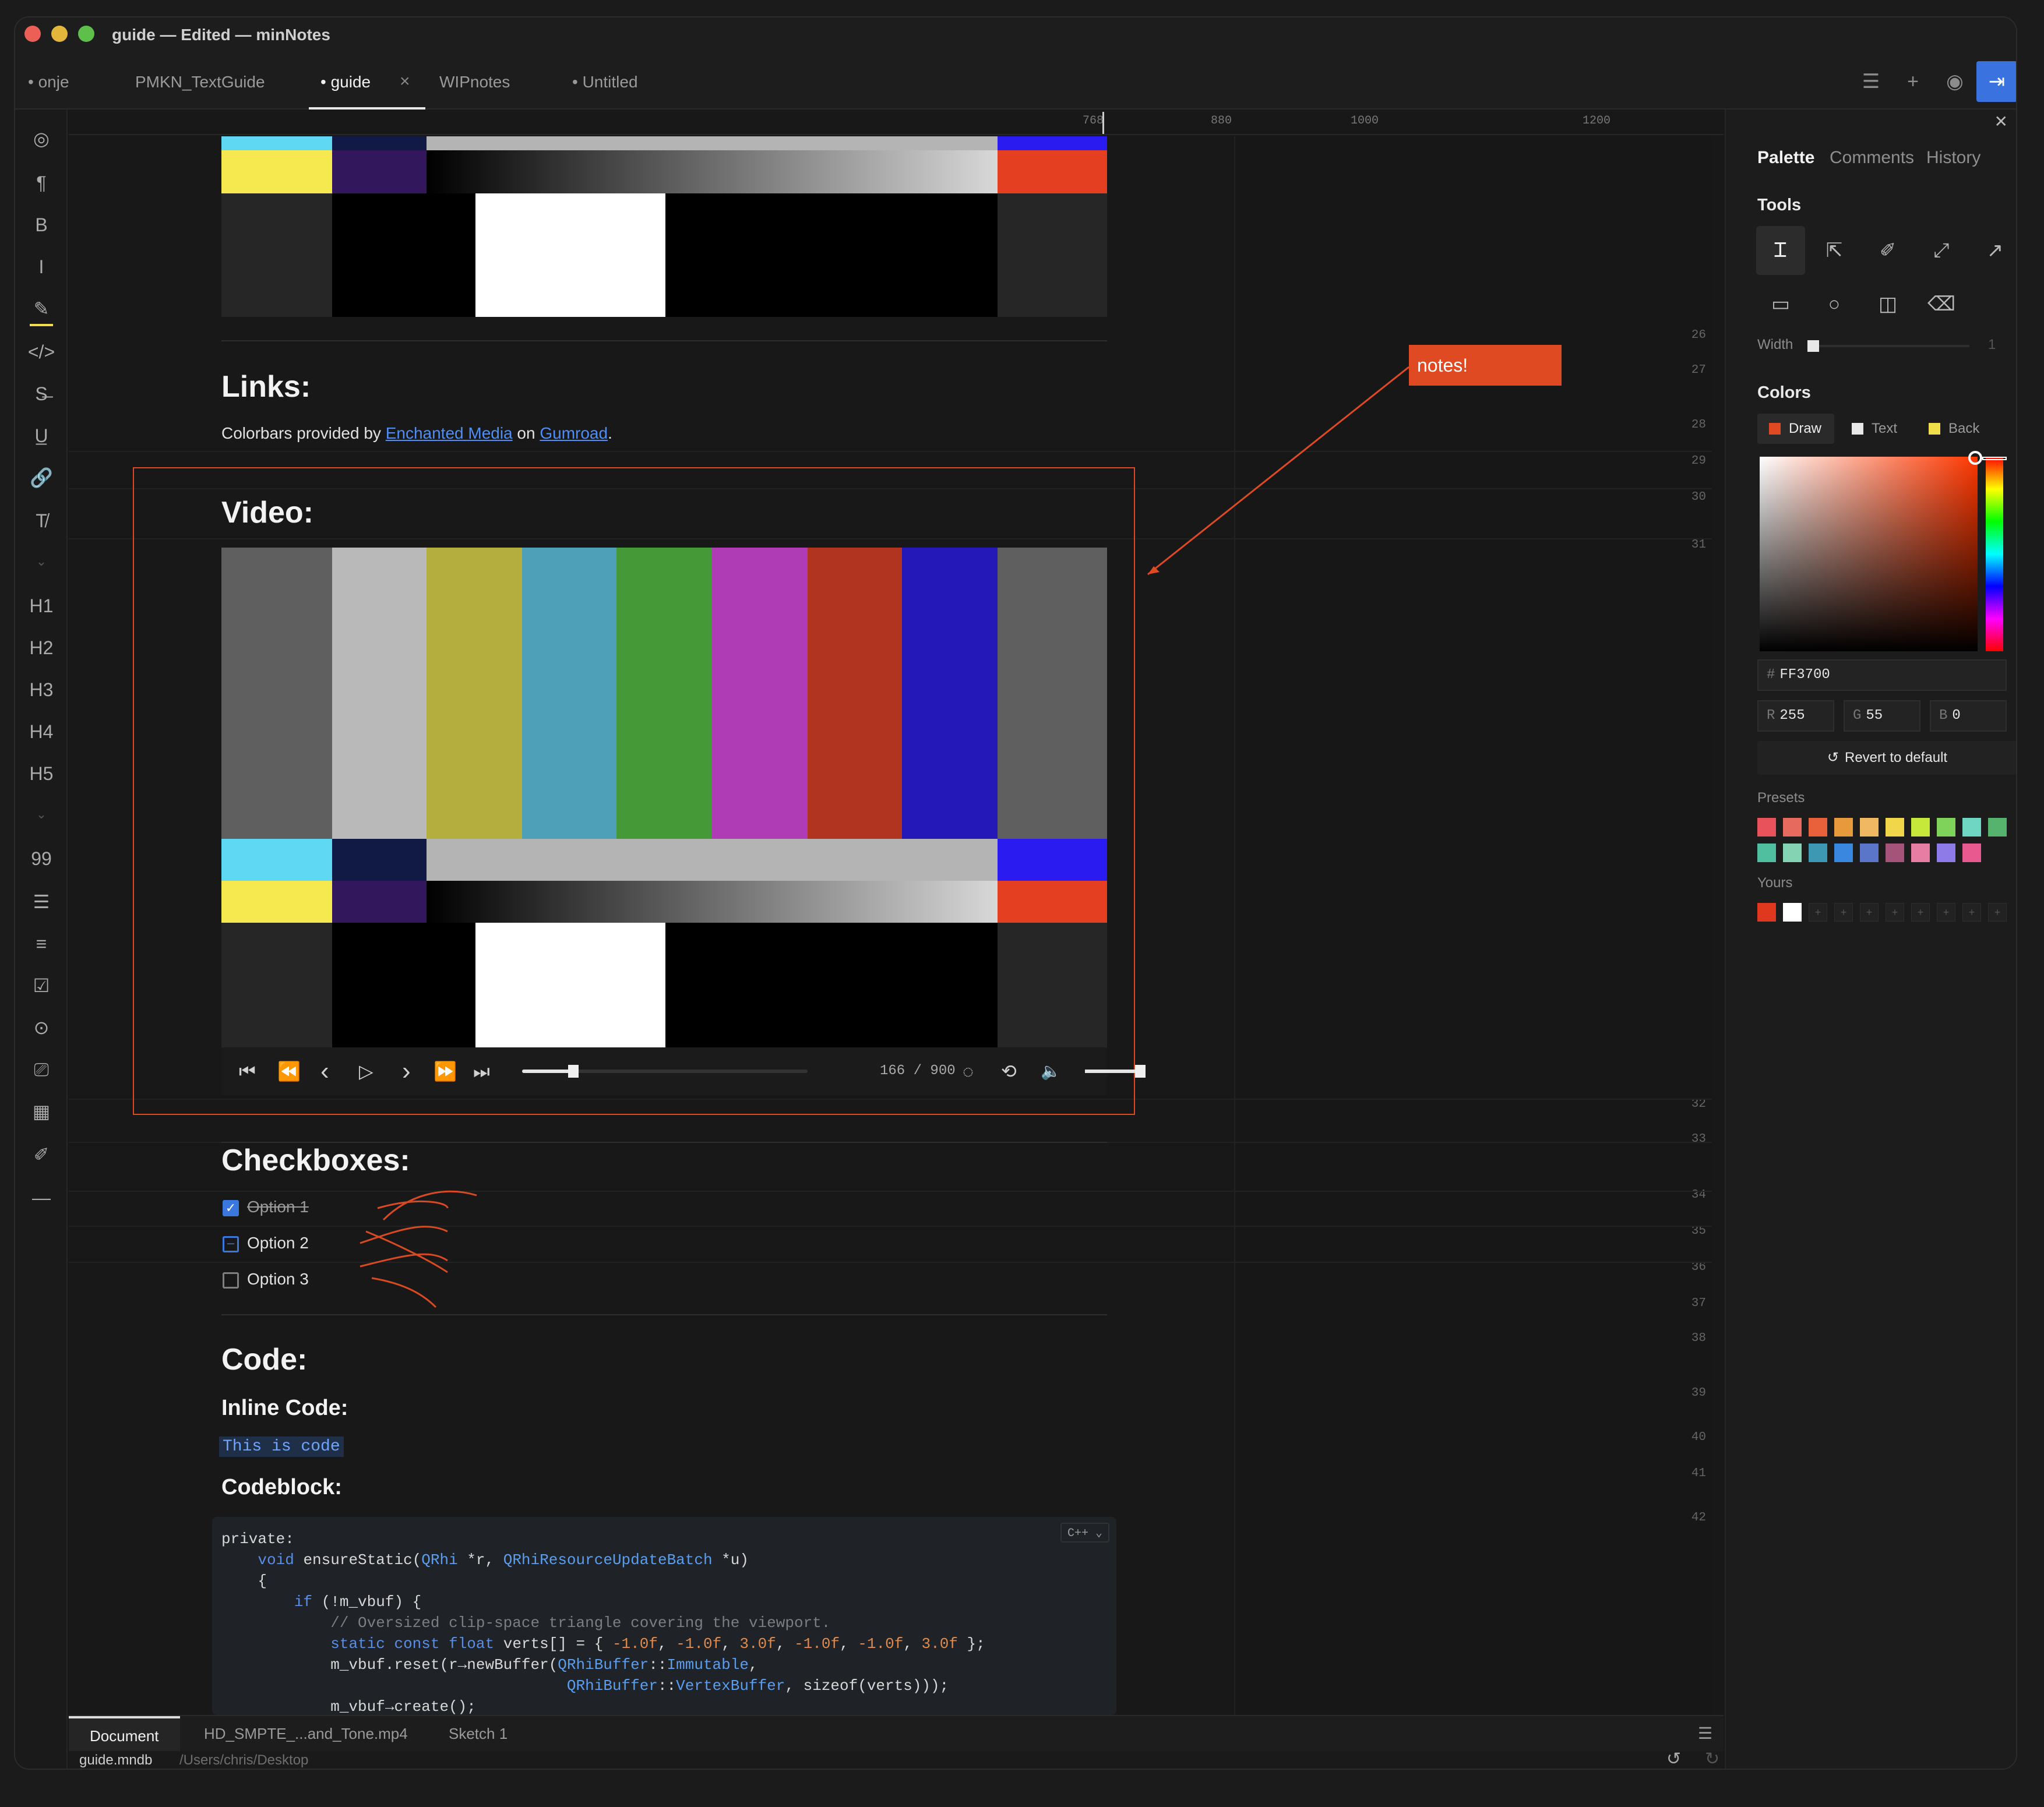 The height and width of the screenshot is (1807, 2044). I want to click on clear-format-icon: T̸, so click(41, 520).